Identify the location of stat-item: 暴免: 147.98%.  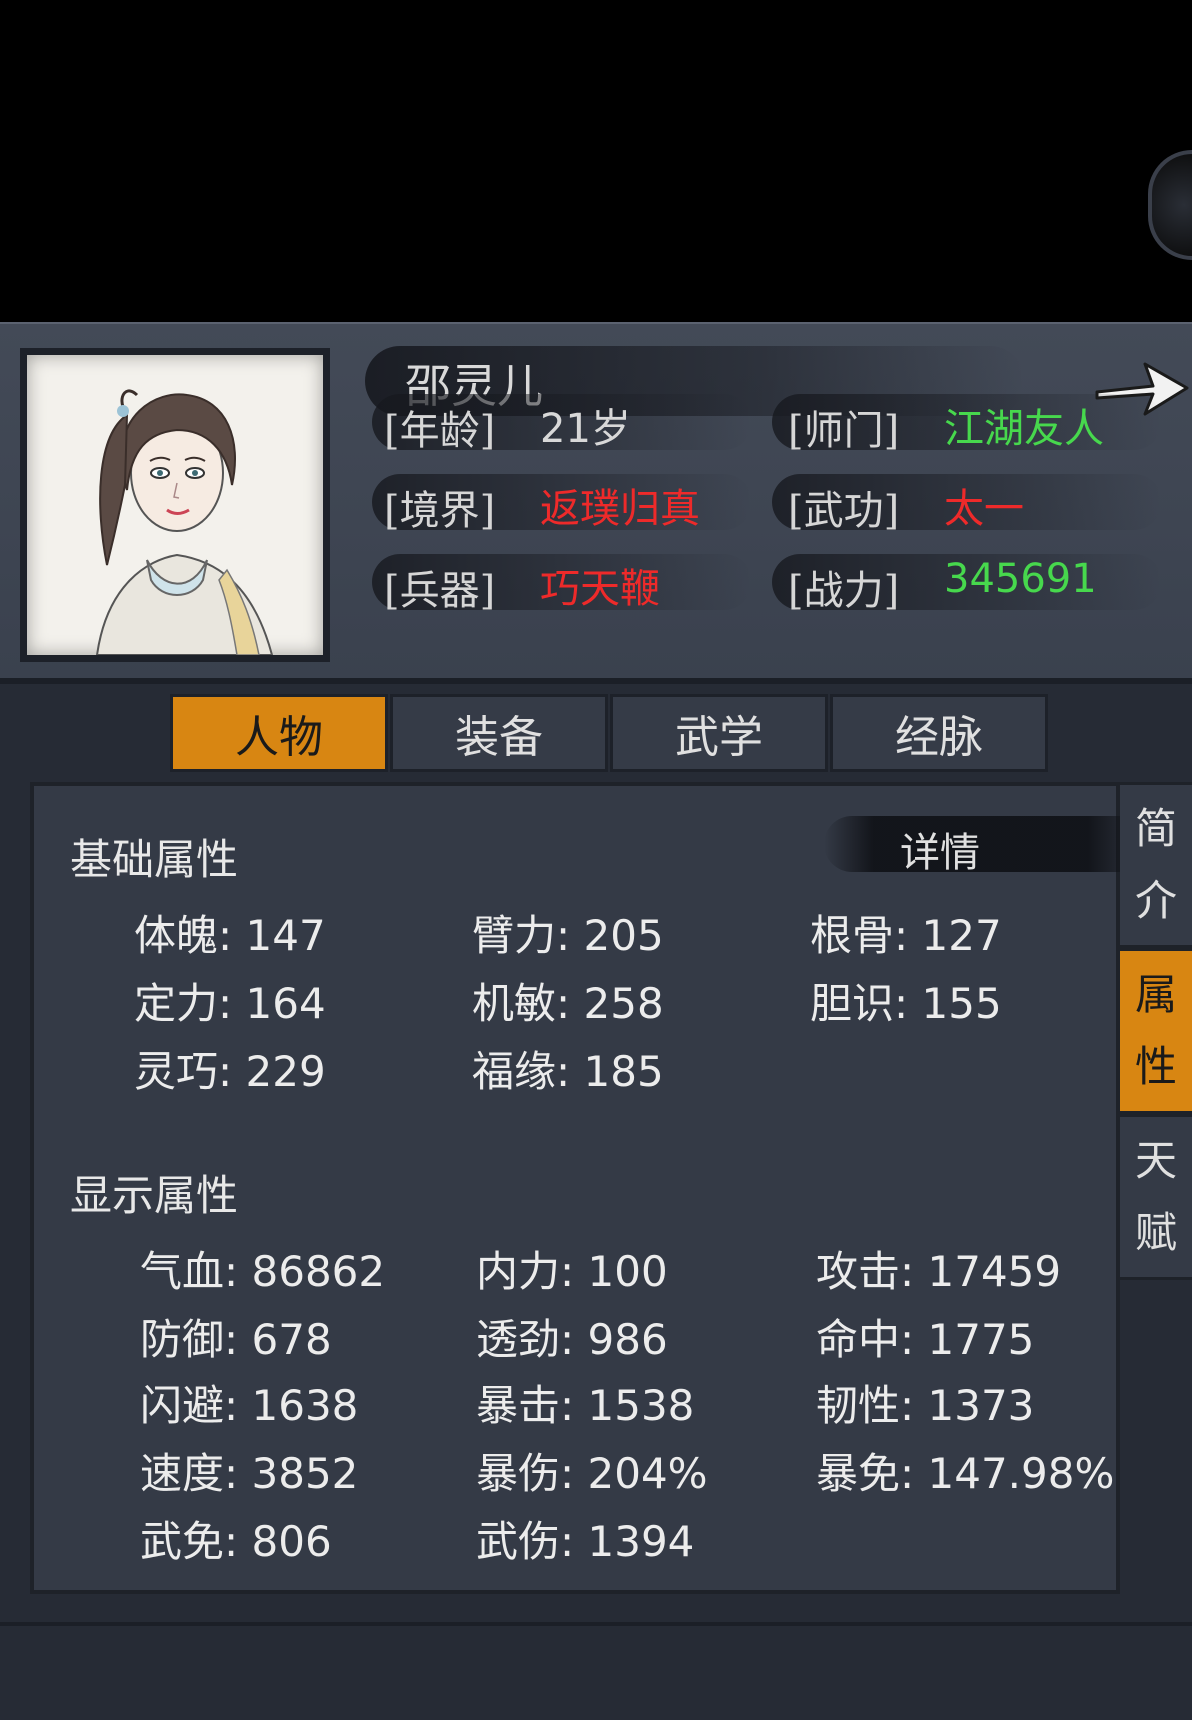
(965, 1473).